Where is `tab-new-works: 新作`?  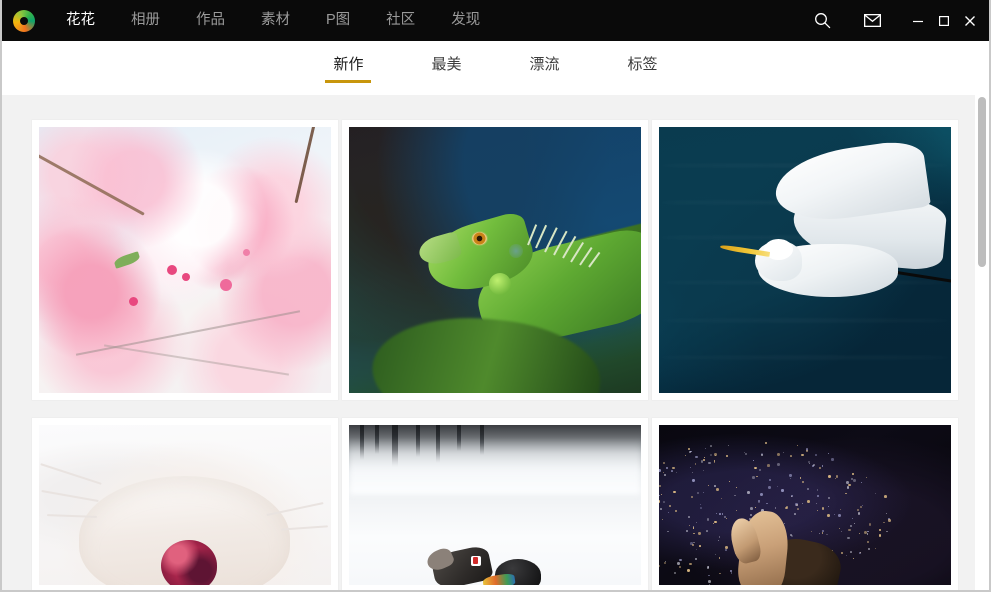 tab-new-works: 新作 is located at coordinates (348, 68).